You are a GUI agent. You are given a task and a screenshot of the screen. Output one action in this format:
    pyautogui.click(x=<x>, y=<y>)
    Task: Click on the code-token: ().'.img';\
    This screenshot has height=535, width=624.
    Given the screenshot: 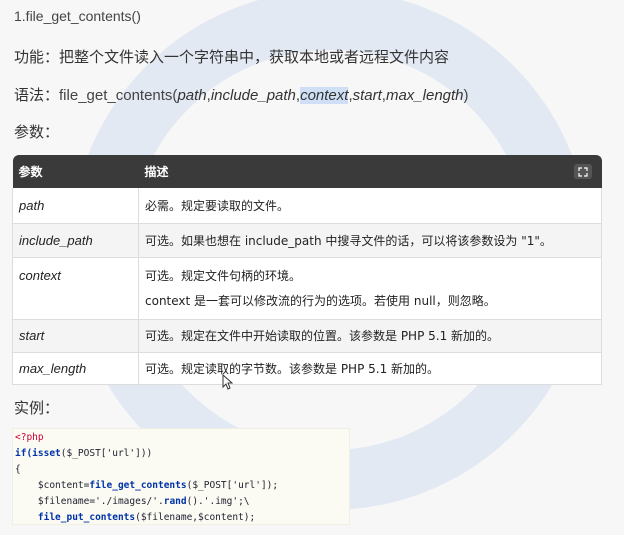 What is the action you would take?
    pyautogui.click(x=218, y=501)
    